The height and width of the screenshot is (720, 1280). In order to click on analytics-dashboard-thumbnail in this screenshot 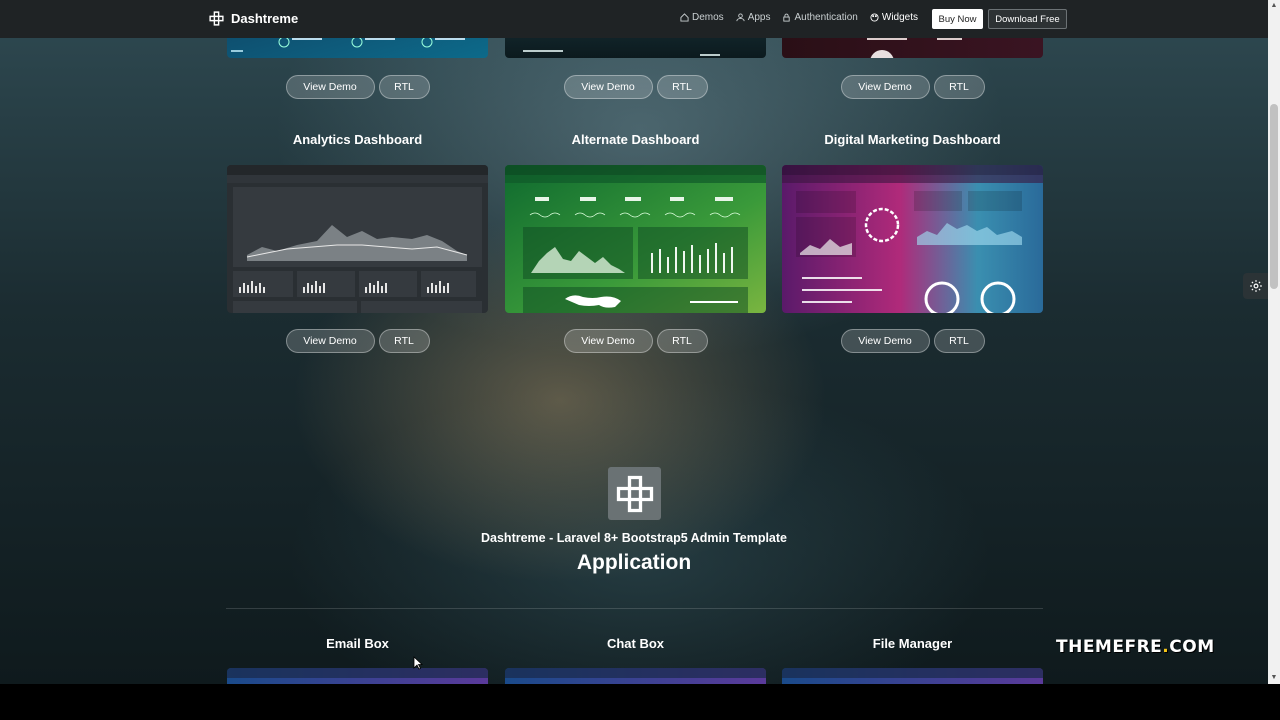, I will do `click(357, 239)`.